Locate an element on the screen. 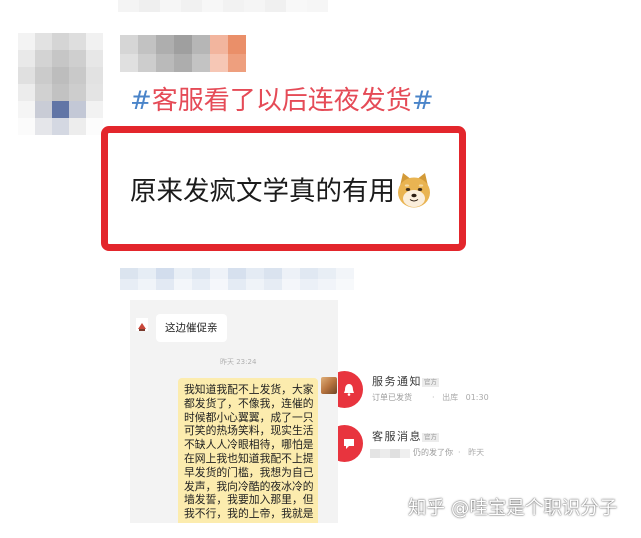 The height and width of the screenshot is (538, 641). hashtag-link: #客服看了以后连夜发货# is located at coordinates (282, 101).